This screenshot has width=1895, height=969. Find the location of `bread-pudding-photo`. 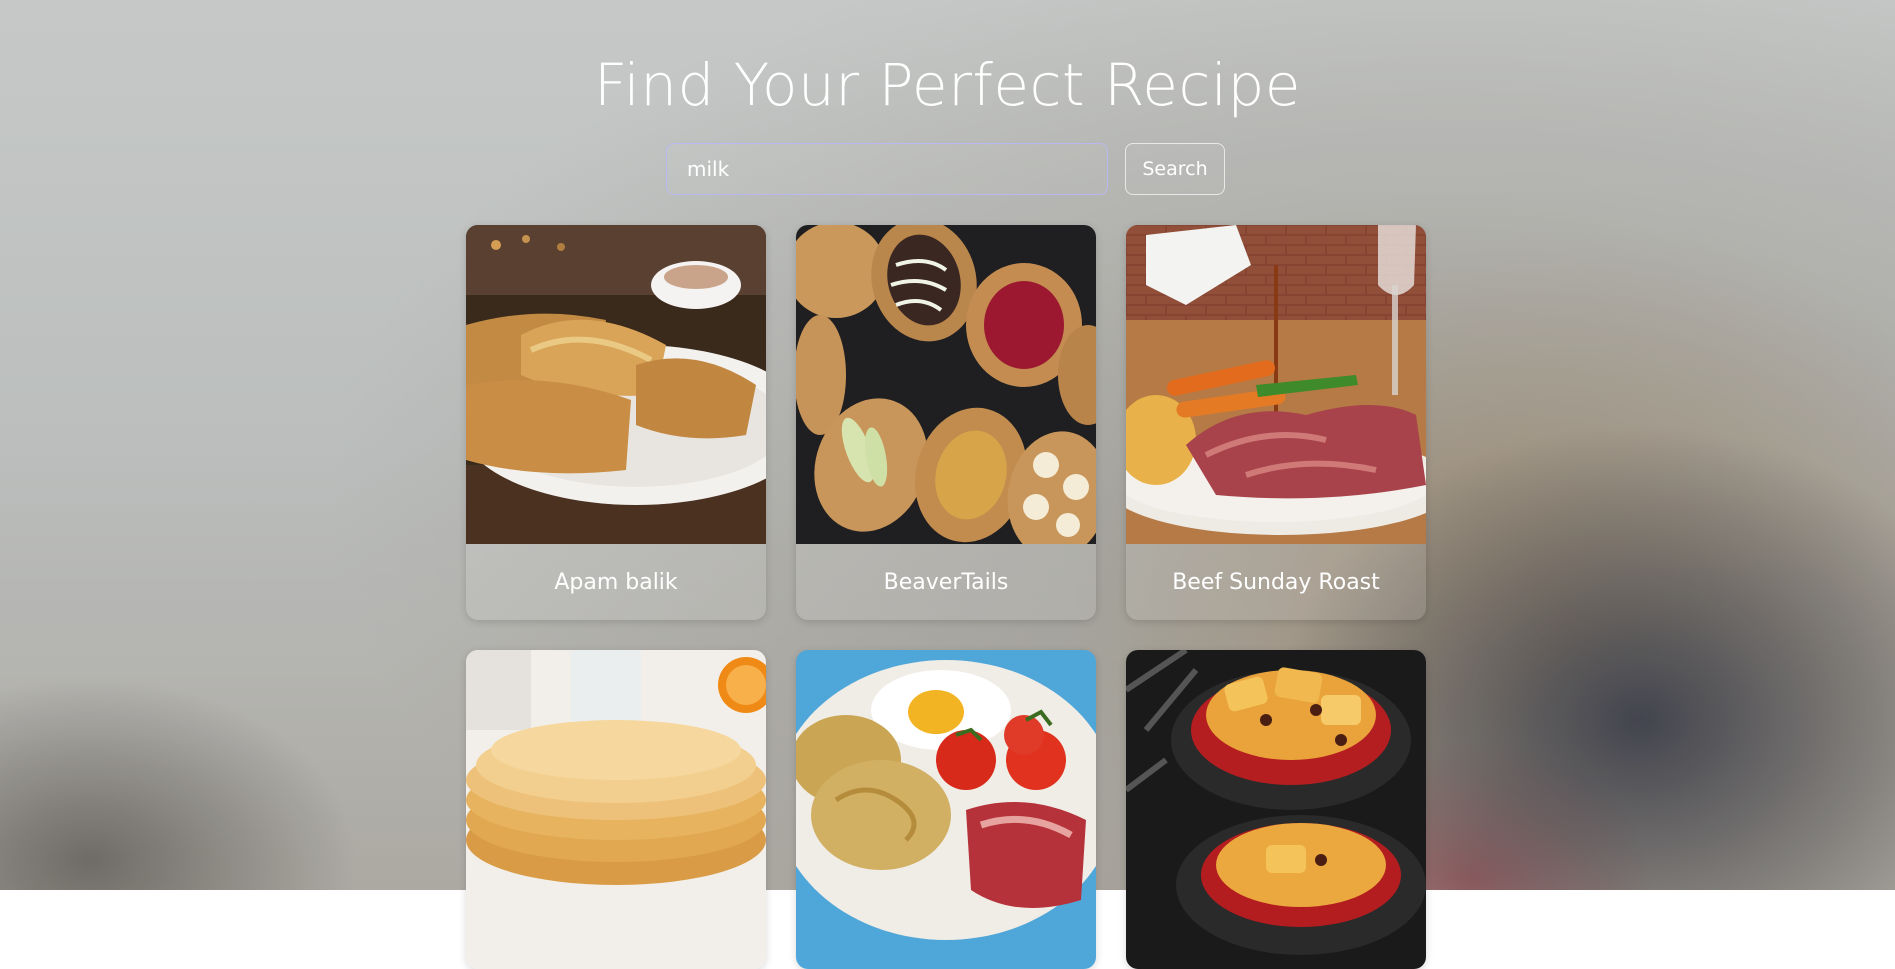

bread-pudding-photo is located at coordinates (1276, 809).